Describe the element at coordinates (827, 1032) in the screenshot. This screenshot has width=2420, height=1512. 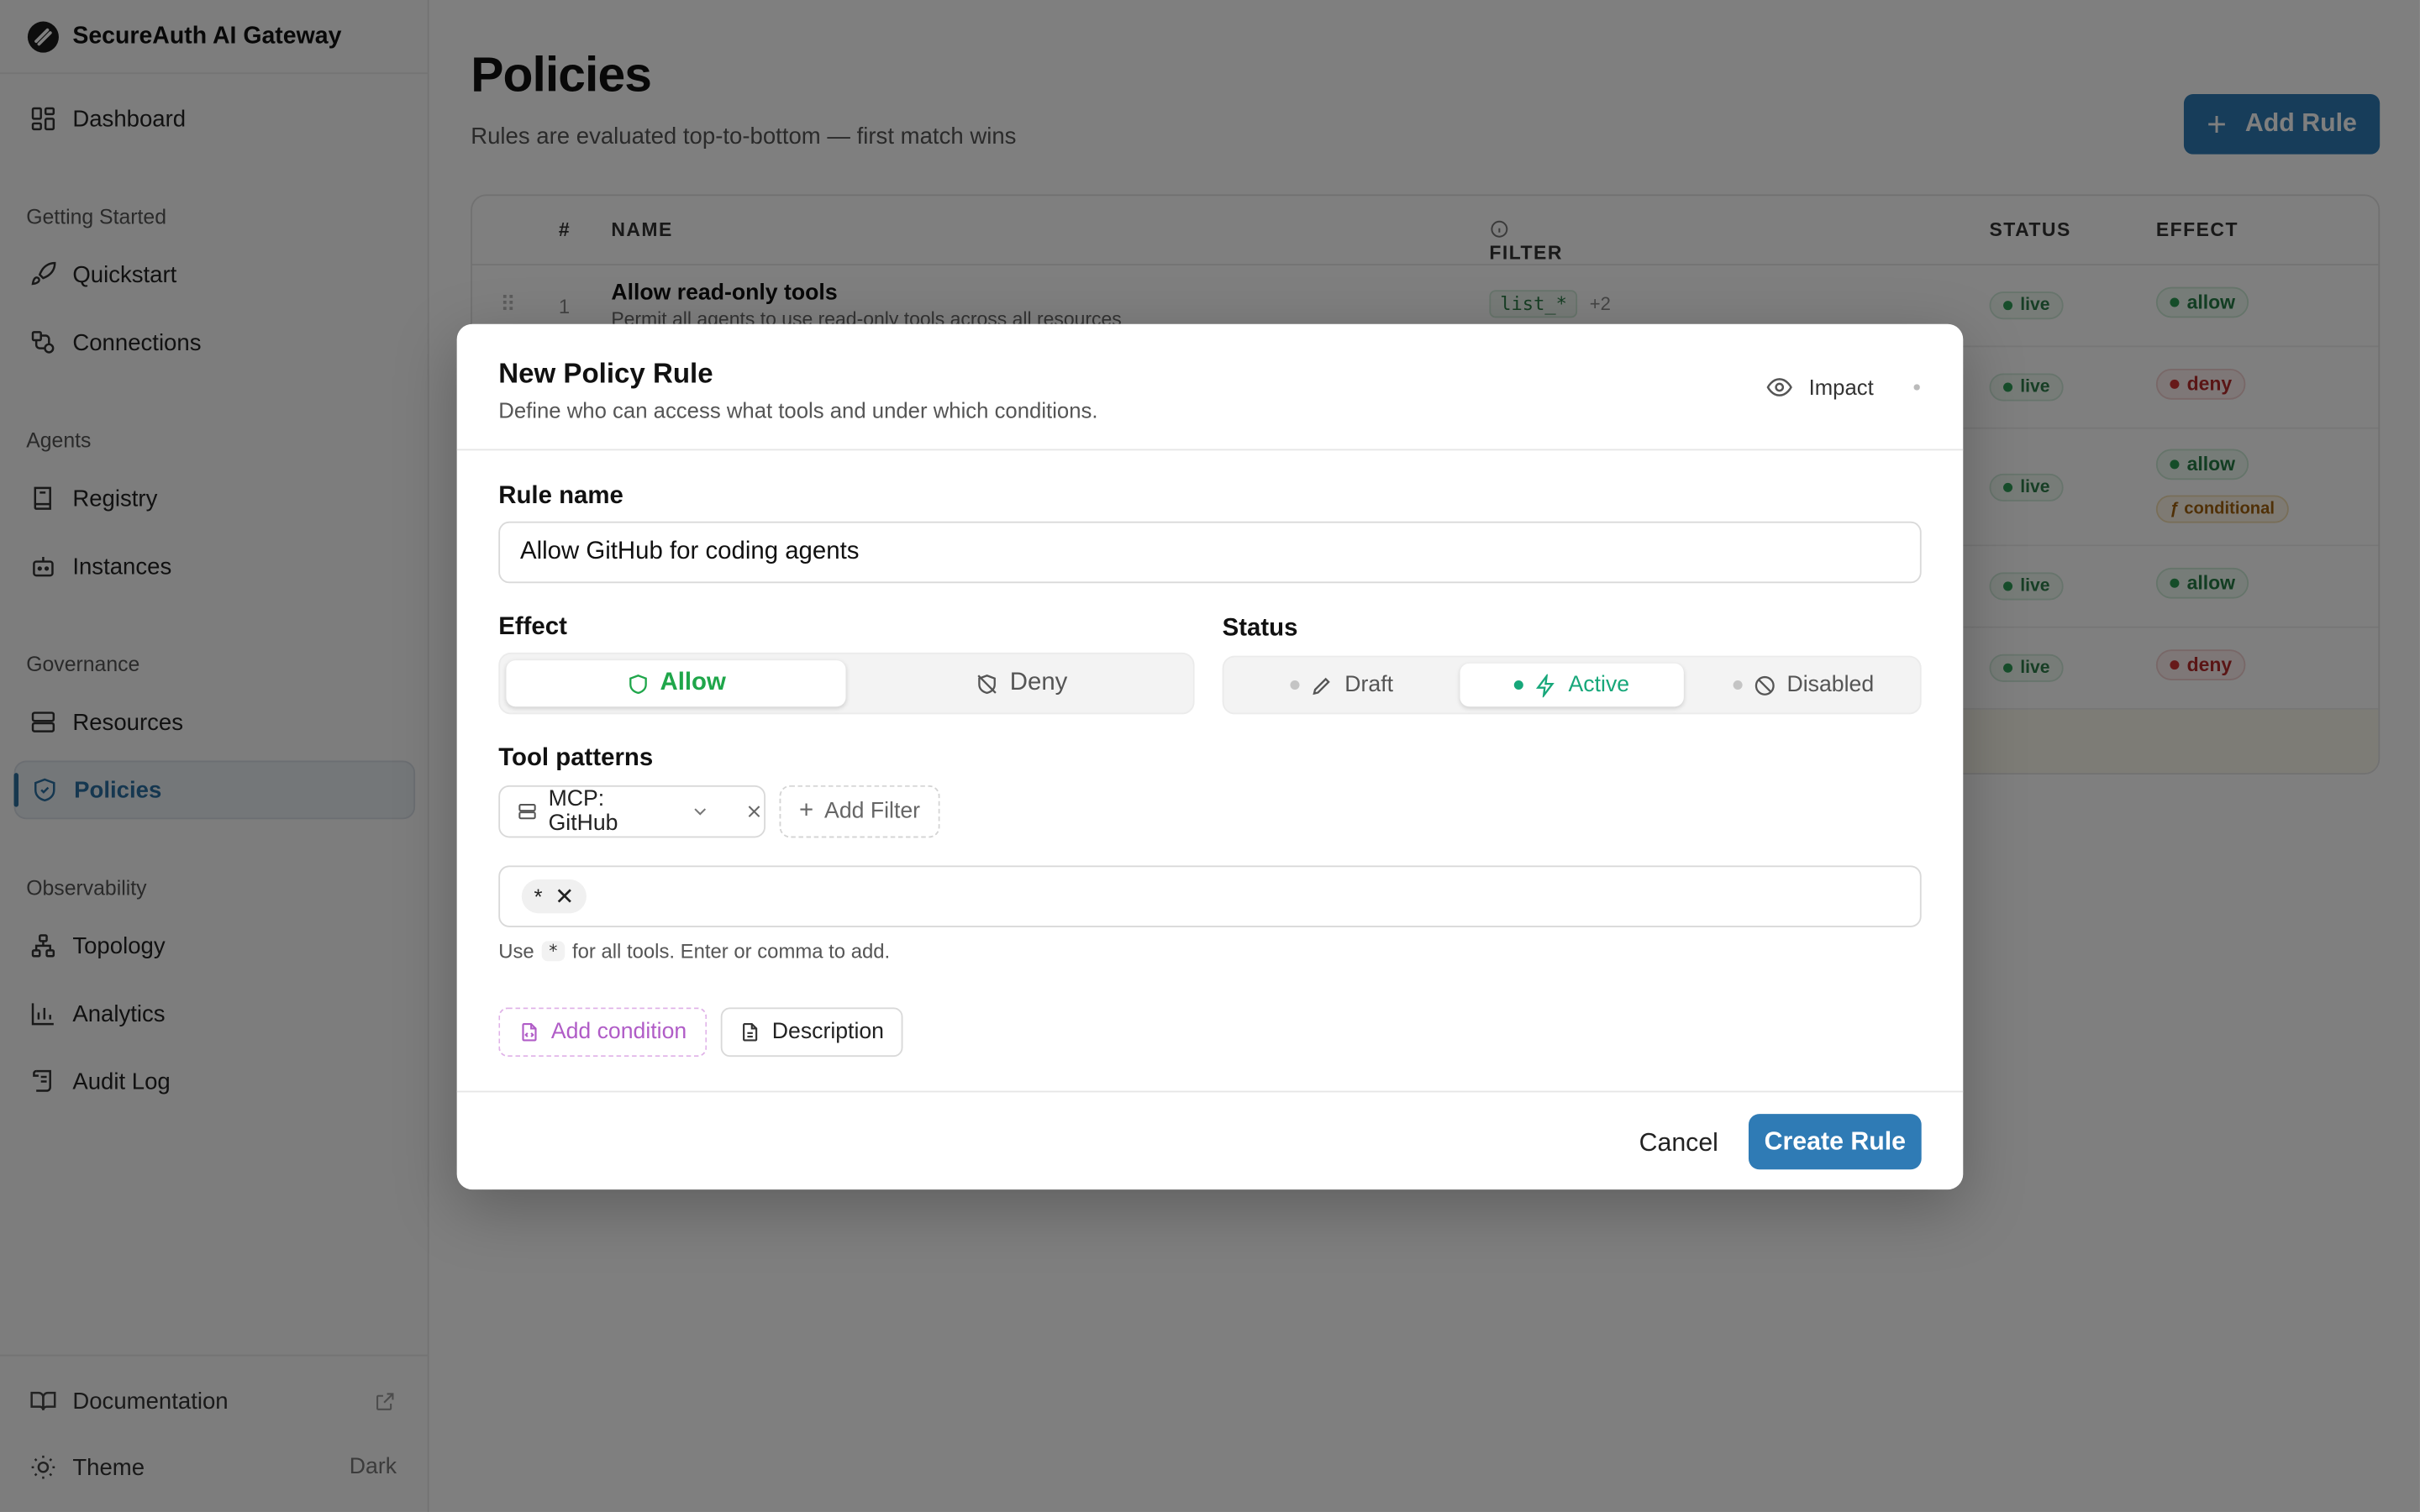
I see `description-label: Description` at that location.